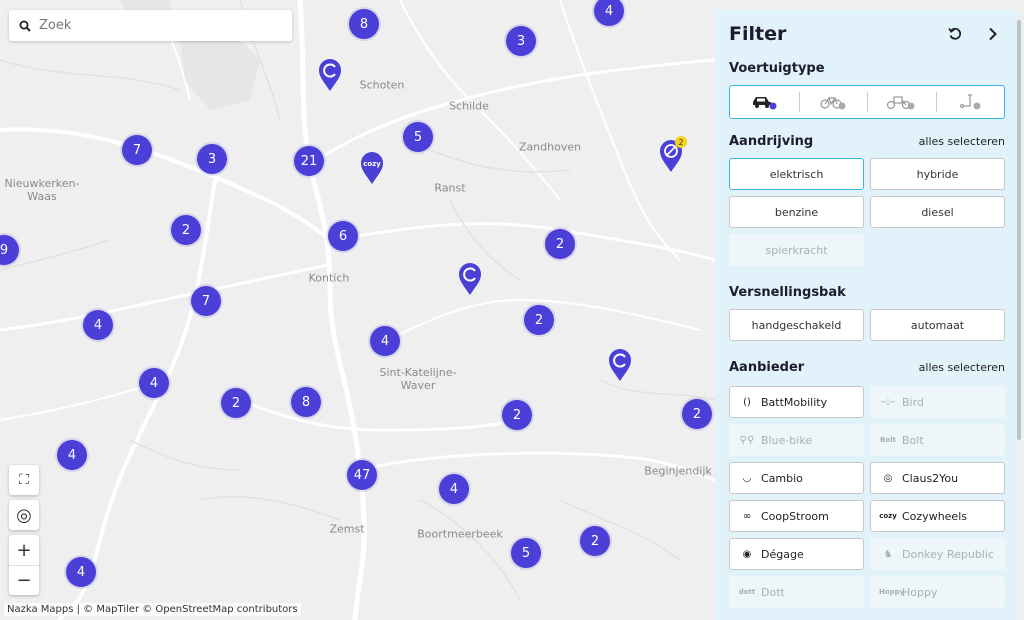 The height and width of the screenshot is (620, 1024). What do you see at coordinates (747, 440) in the screenshot?
I see `provider-logo-icon: ⚲⚲` at bounding box center [747, 440].